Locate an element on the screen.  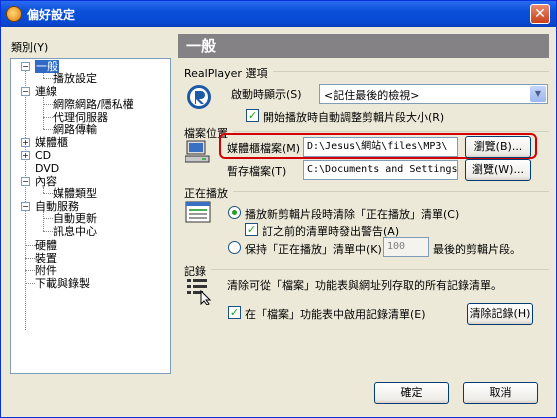
auto-resize-label: 開始播放時自動調整剪輯片段大小(R) is located at coordinates (354, 117).